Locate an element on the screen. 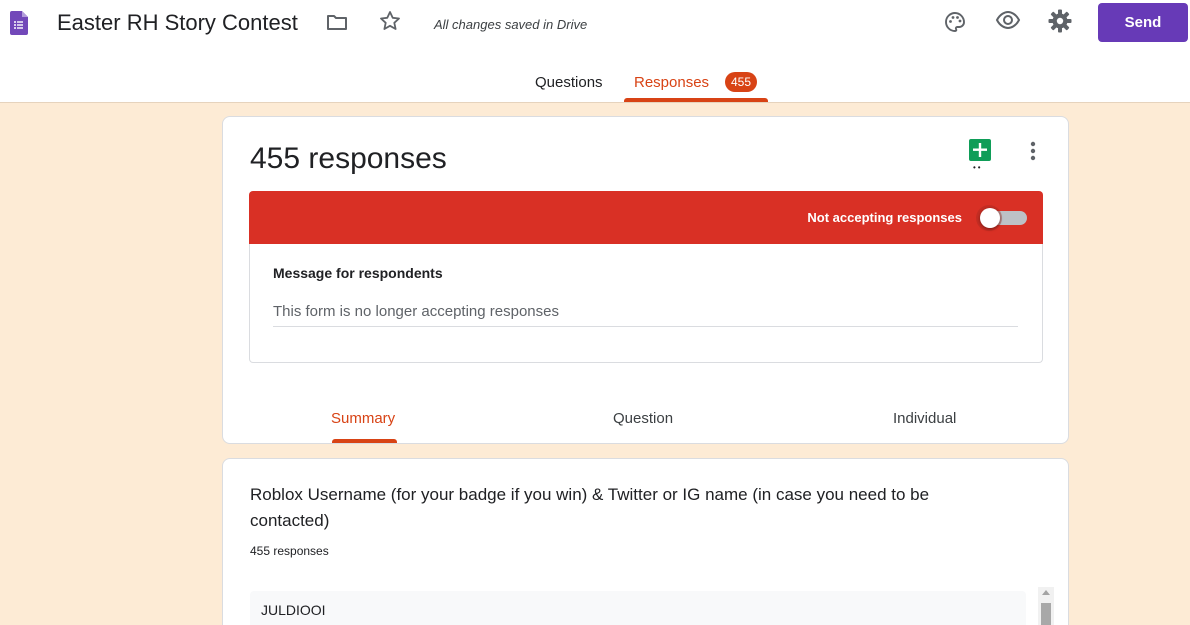  send-button: Send is located at coordinates (1143, 22).